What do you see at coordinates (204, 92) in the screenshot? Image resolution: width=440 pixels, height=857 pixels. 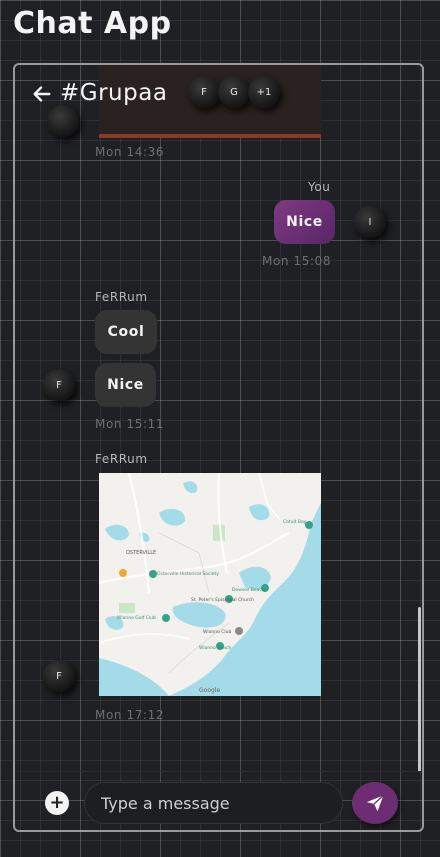 I see `member-avatar: F` at bounding box center [204, 92].